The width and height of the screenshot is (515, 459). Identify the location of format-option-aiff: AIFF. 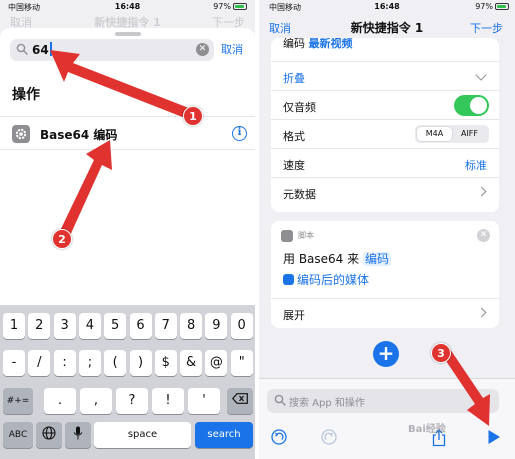
(469, 134).